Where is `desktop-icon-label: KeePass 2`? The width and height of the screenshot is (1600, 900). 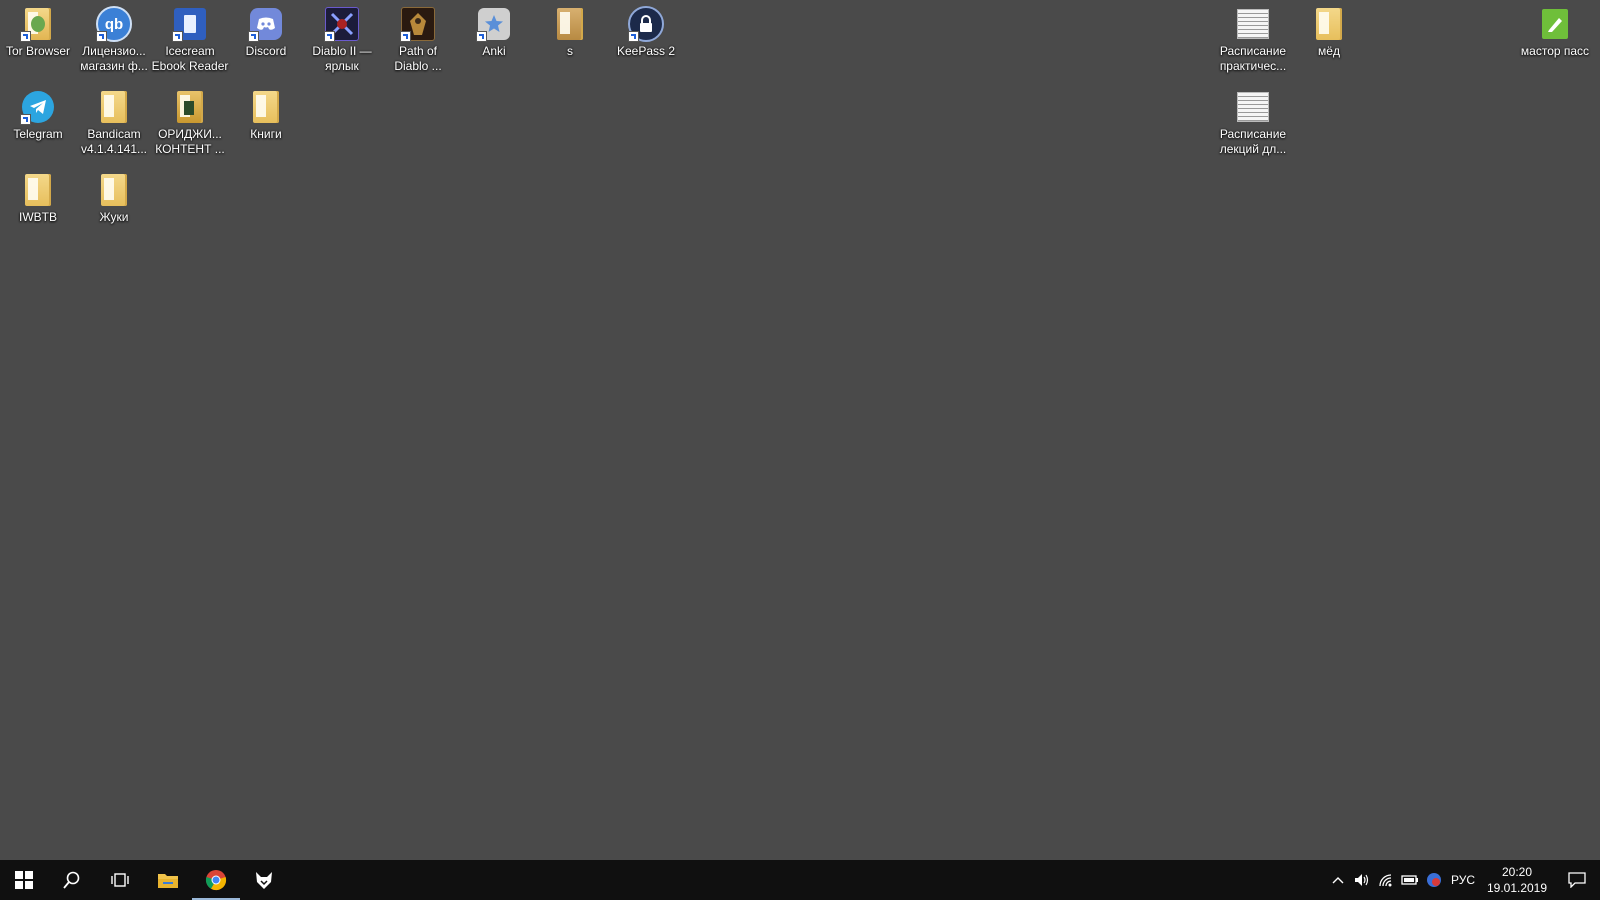 desktop-icon-label: KeePass 2 is located at coordinates (646, 51).